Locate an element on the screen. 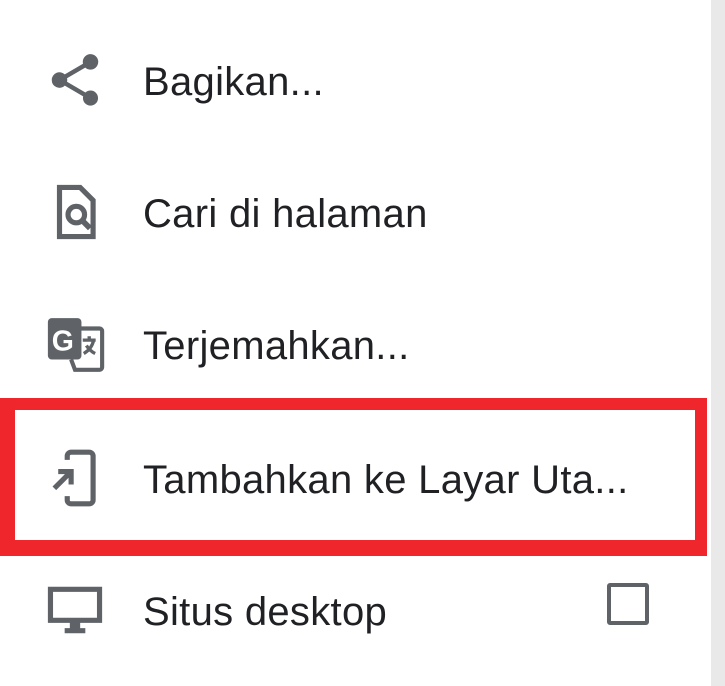  desktop-icon is located at coordinates (75, 610).